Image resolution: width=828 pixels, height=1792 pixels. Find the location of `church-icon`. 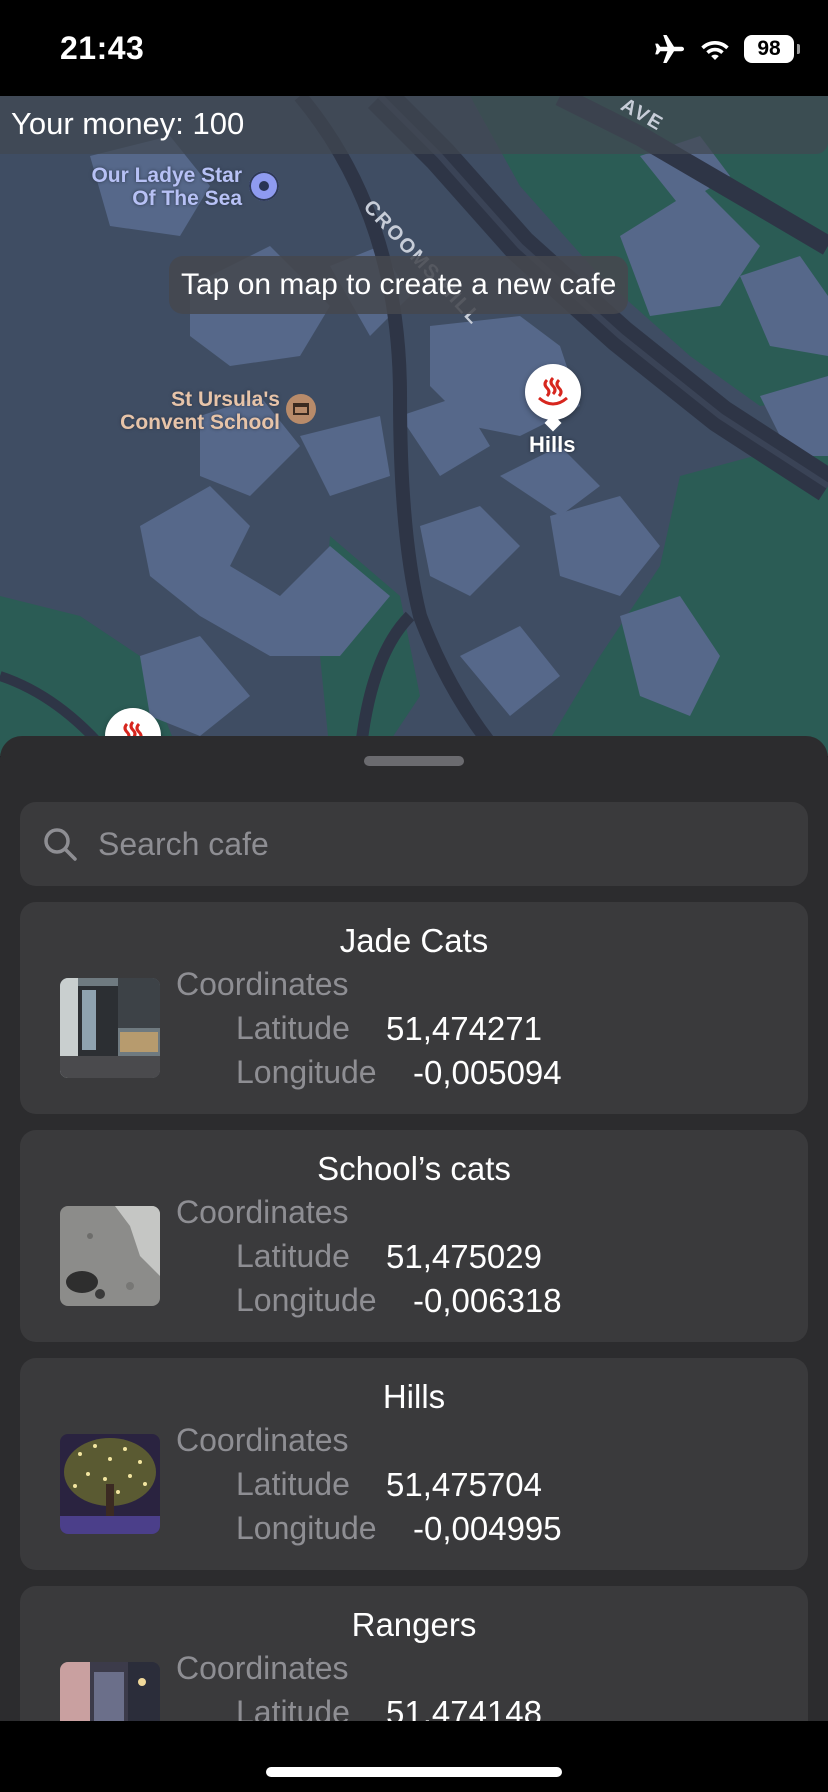

church-icon is located at coordinates (264, 186).